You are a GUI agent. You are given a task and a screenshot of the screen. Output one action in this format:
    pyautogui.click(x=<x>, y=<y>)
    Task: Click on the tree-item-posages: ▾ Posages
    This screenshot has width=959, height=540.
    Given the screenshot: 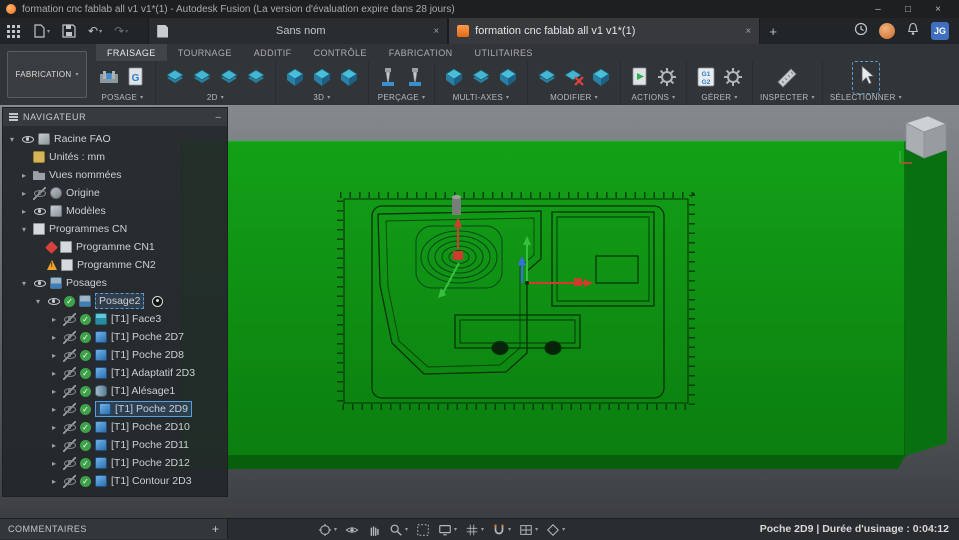 What is the action you would take?
    pyautogui.click(x=115, y=283)
    